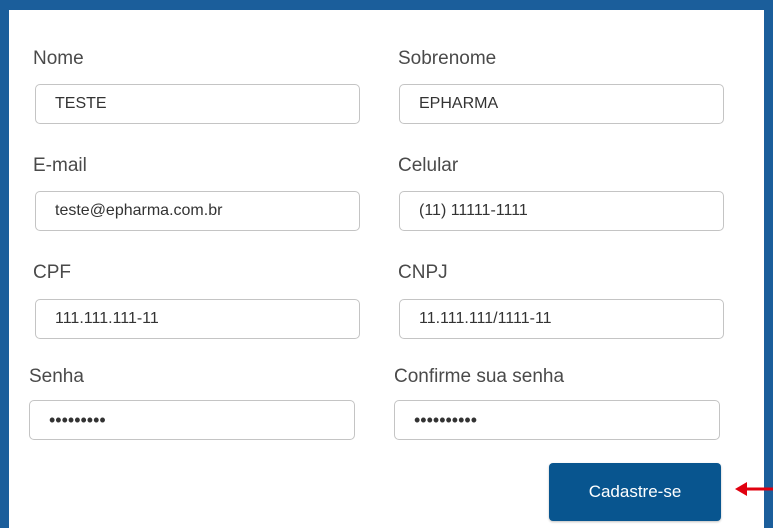 Image resolution: width=773 pixels, height=528 pixels. I want to click on nome-label: Nome, so click(58, 58).